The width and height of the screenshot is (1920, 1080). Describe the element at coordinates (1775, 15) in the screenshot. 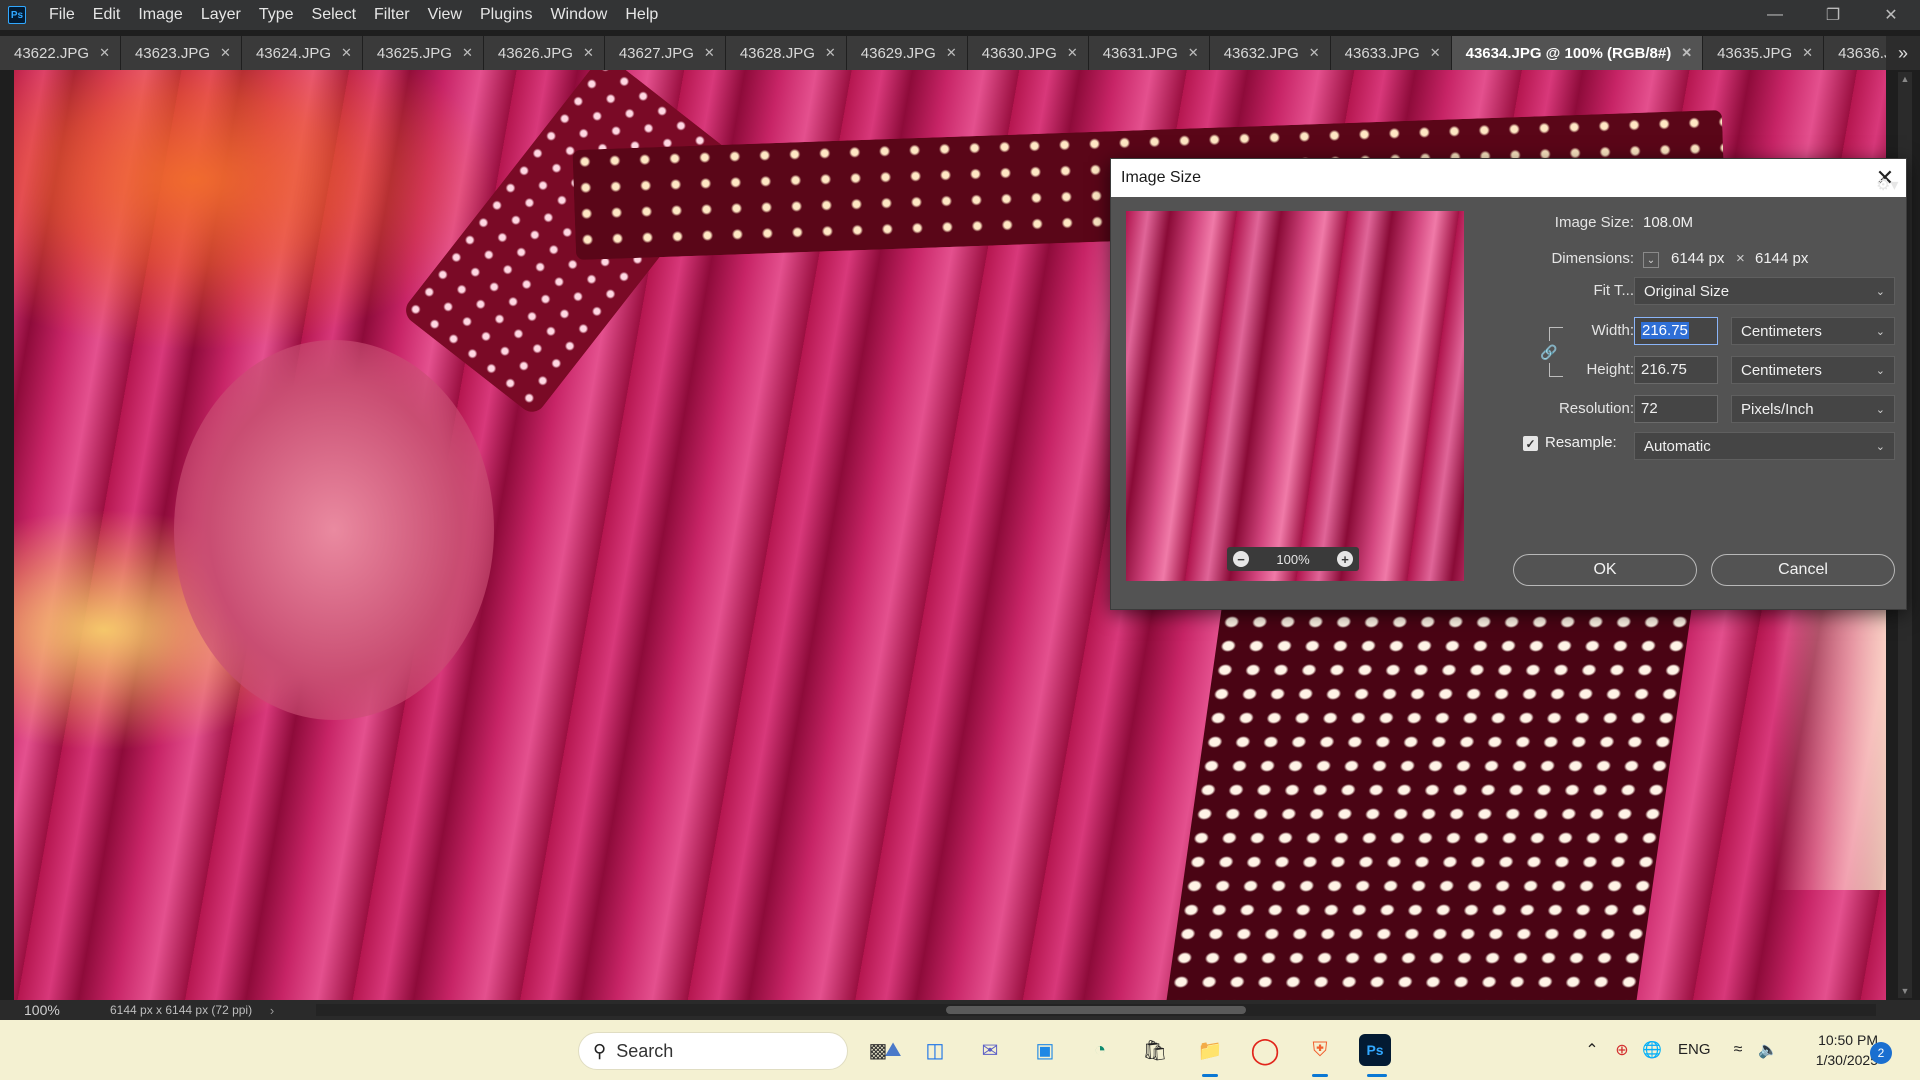

I see `minimize-icon: —` at that location.